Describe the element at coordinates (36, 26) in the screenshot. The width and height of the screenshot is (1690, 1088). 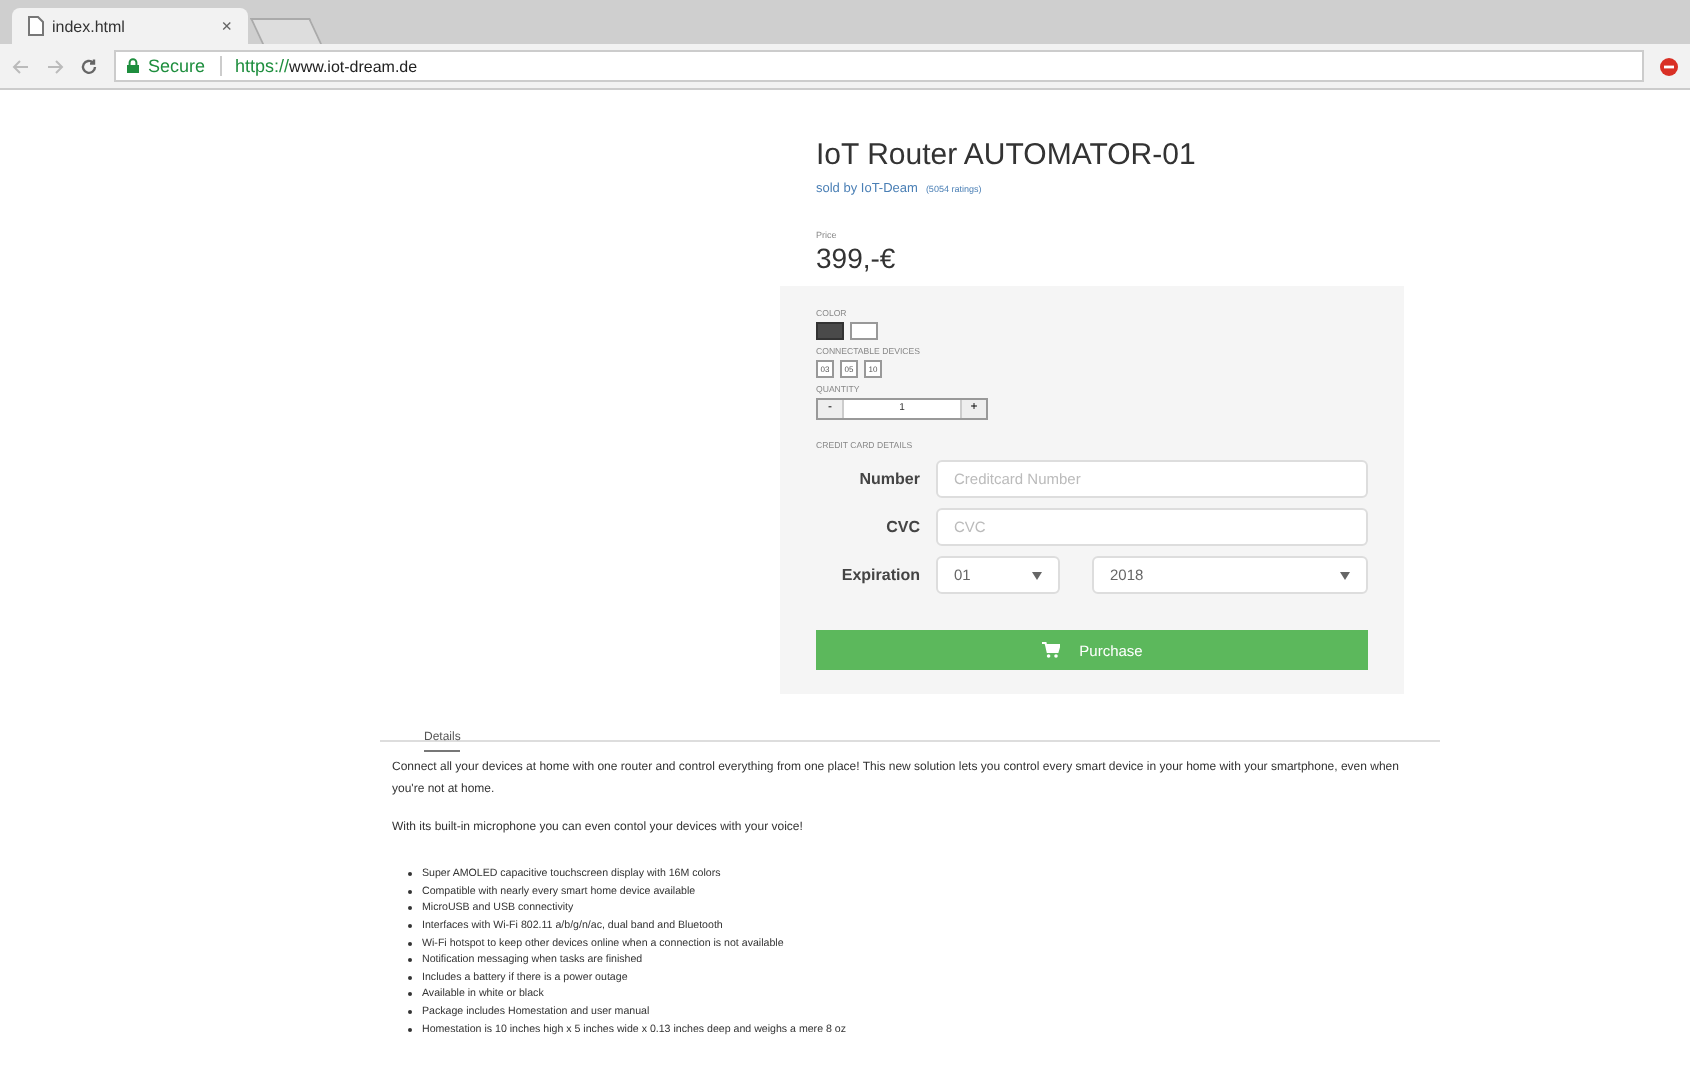
I see `document-icon` at that location.